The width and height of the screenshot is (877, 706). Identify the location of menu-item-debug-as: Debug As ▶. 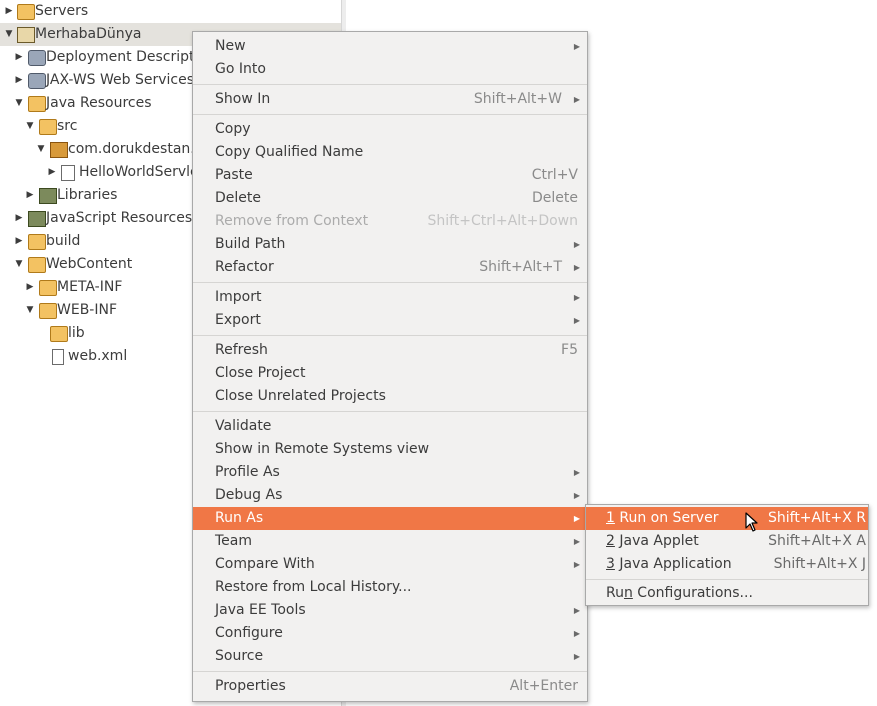
(390, 495).